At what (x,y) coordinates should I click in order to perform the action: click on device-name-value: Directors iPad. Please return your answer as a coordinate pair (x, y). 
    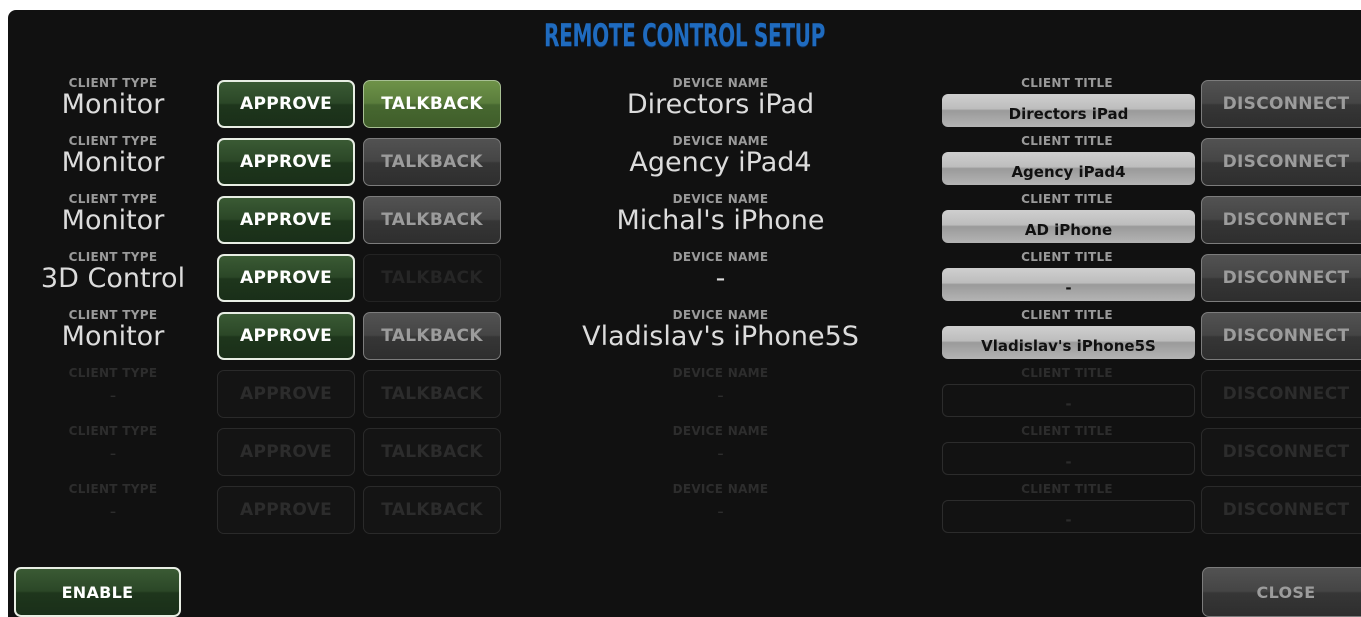
    Looking at the image, I should click on (720, 104).